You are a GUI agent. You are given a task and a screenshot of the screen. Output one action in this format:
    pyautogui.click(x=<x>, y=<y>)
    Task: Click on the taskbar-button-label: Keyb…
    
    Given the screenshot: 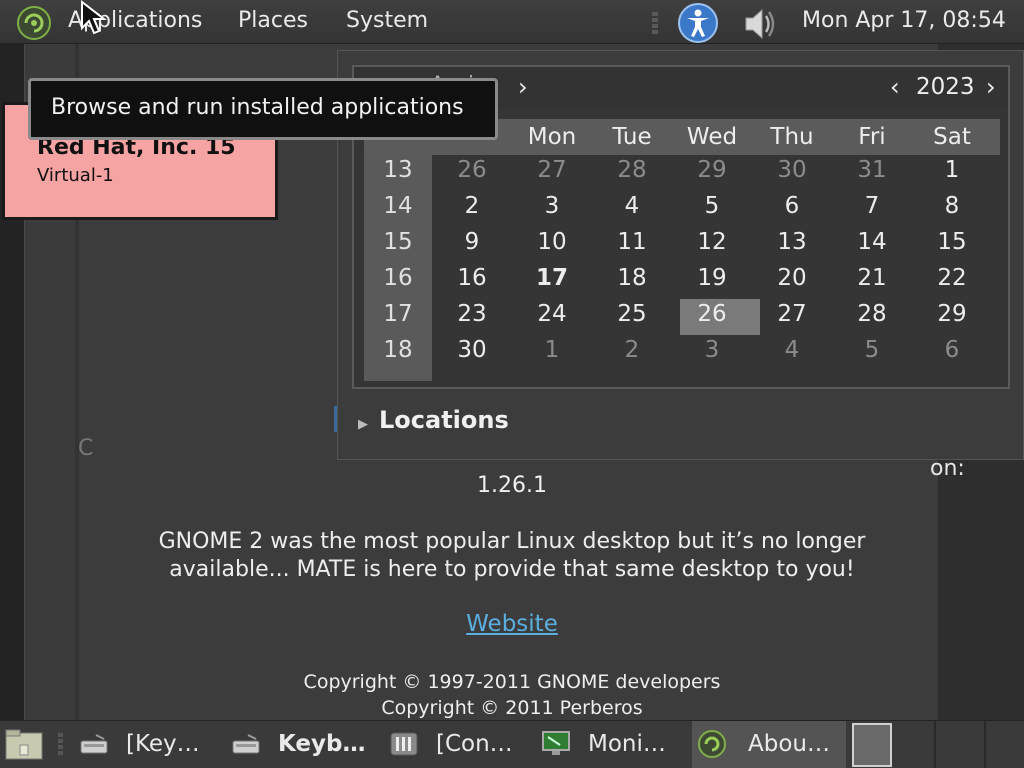 What is the action you would take?
    pyautogui.click(x=322, y=744)
    